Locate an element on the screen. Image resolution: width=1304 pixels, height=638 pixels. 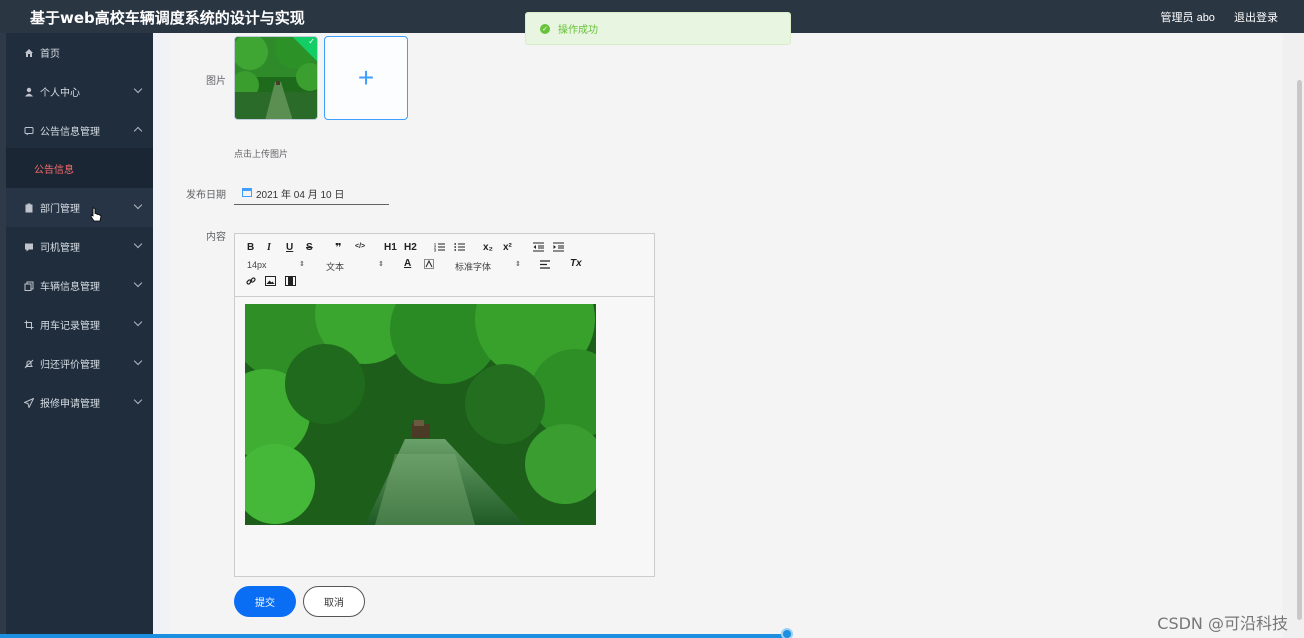
italic-button: I is located at coordinates (269, 247).